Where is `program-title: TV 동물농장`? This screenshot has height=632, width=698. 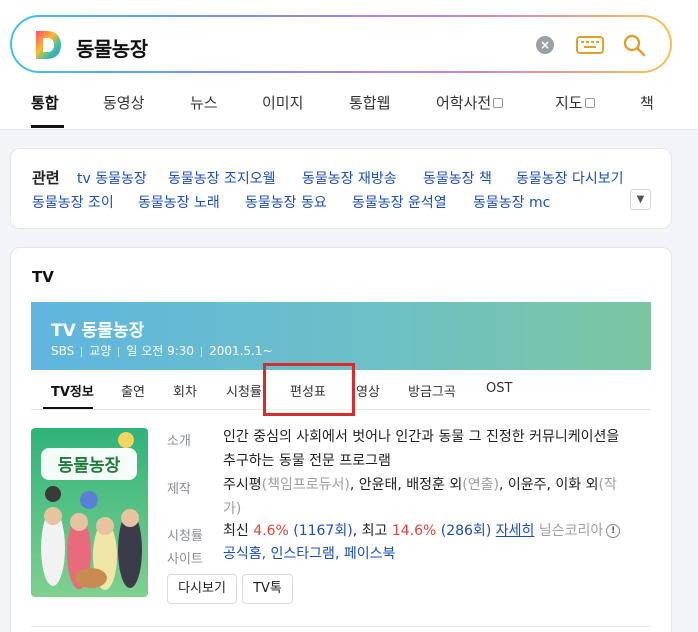
program-title: TV 동물농장 is located at coordinates (97, 328).